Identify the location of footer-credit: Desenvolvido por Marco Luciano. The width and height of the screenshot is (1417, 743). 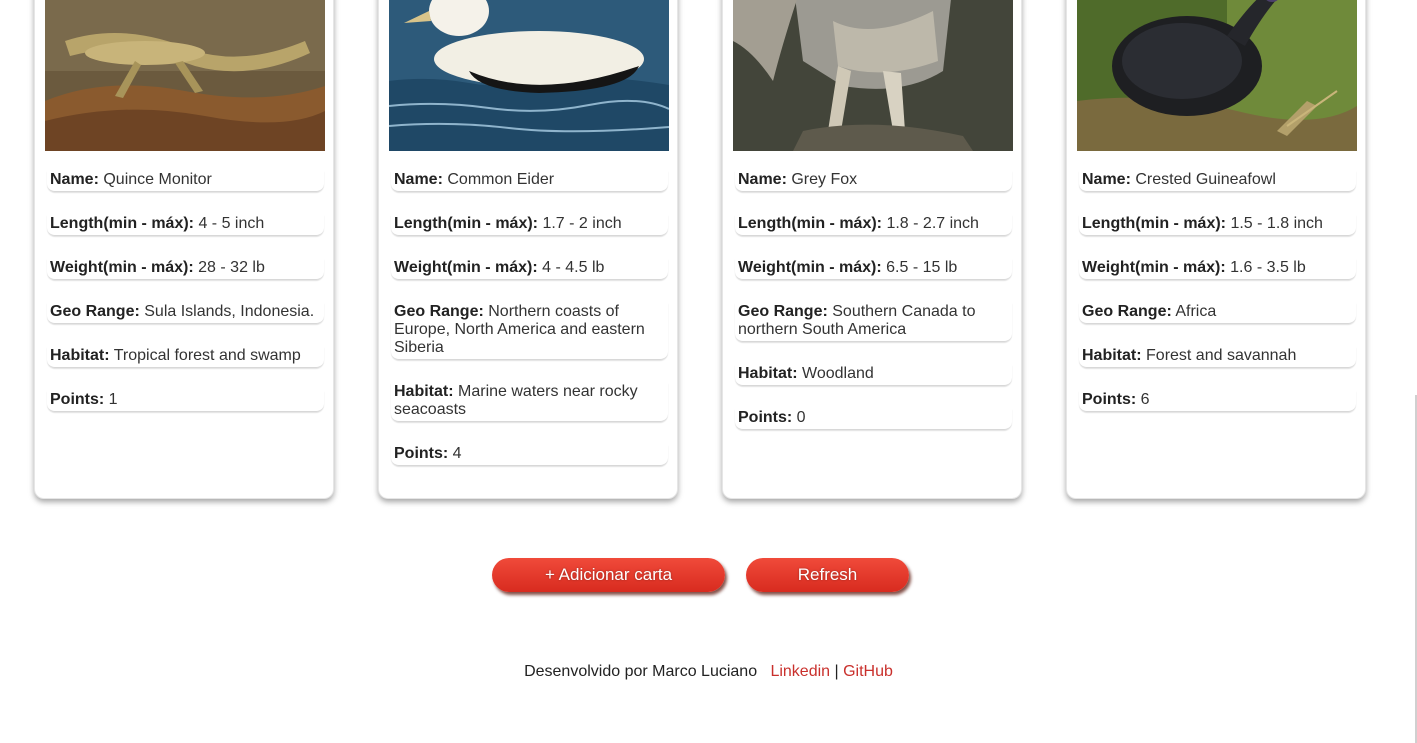
(641, 671).